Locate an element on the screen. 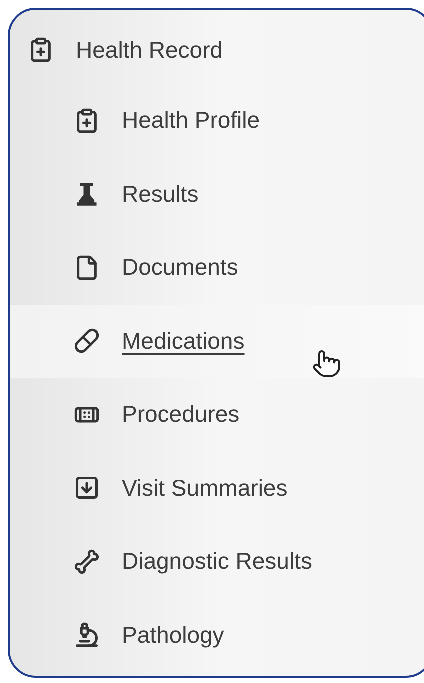 The image size is (424, 683). menu-item: Visit Summaries is located at coordinates (217, 488).